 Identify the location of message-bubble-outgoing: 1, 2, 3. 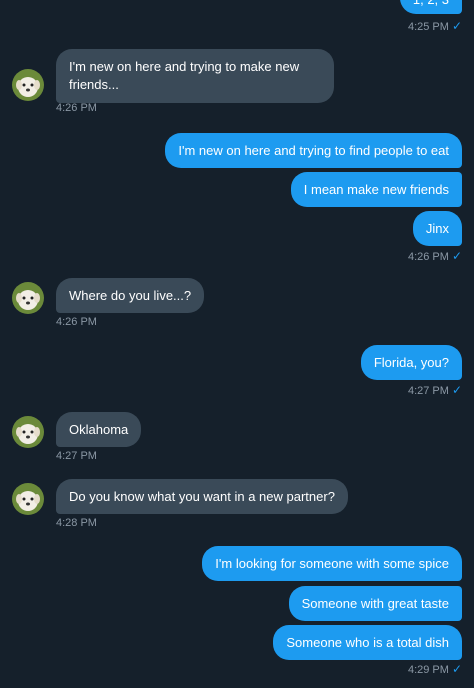
(430, 7).